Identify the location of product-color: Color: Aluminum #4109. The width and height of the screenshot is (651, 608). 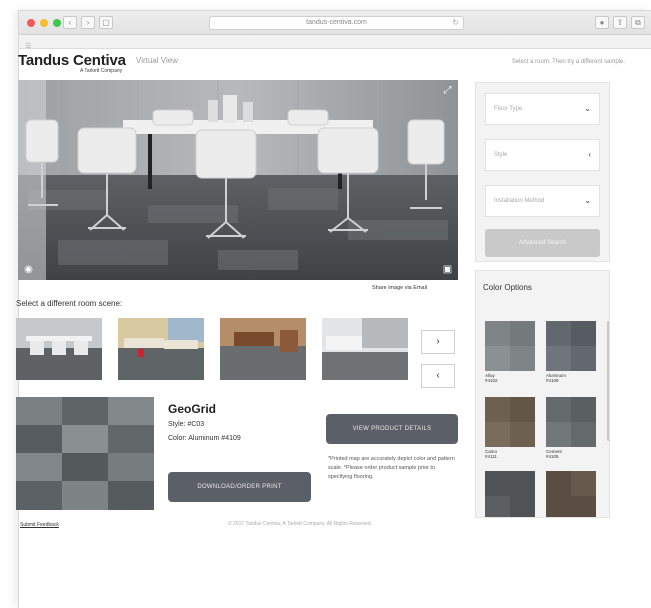
(204, 438).